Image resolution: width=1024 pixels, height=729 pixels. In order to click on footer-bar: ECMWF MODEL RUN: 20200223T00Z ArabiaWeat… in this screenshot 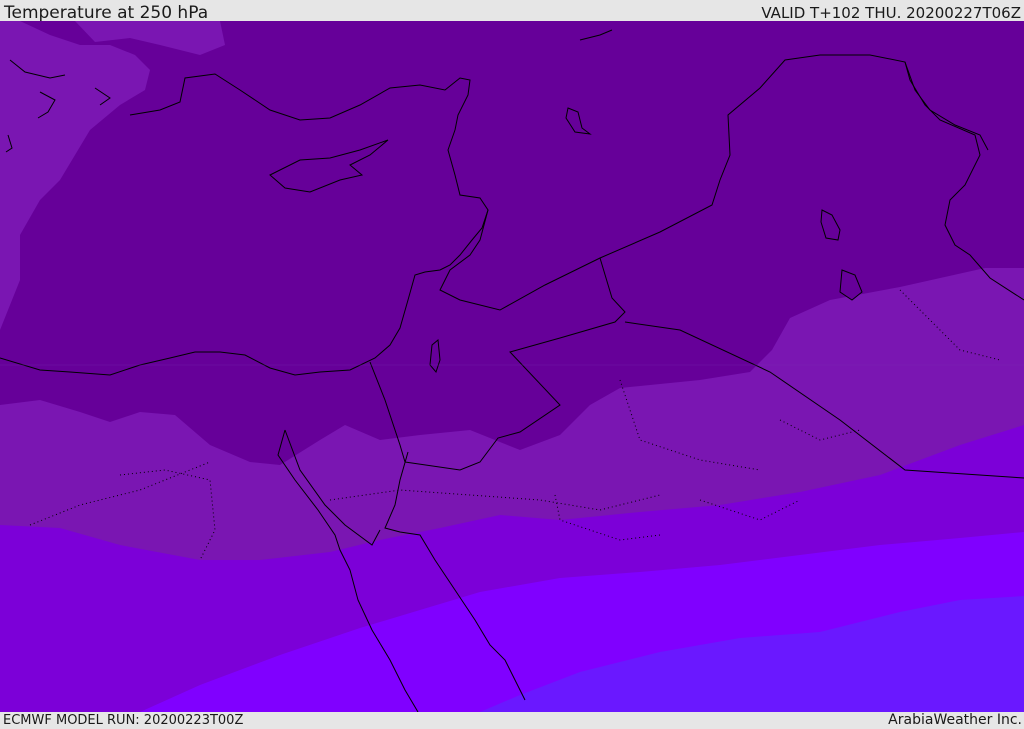, I will do `click(512, 720)`.